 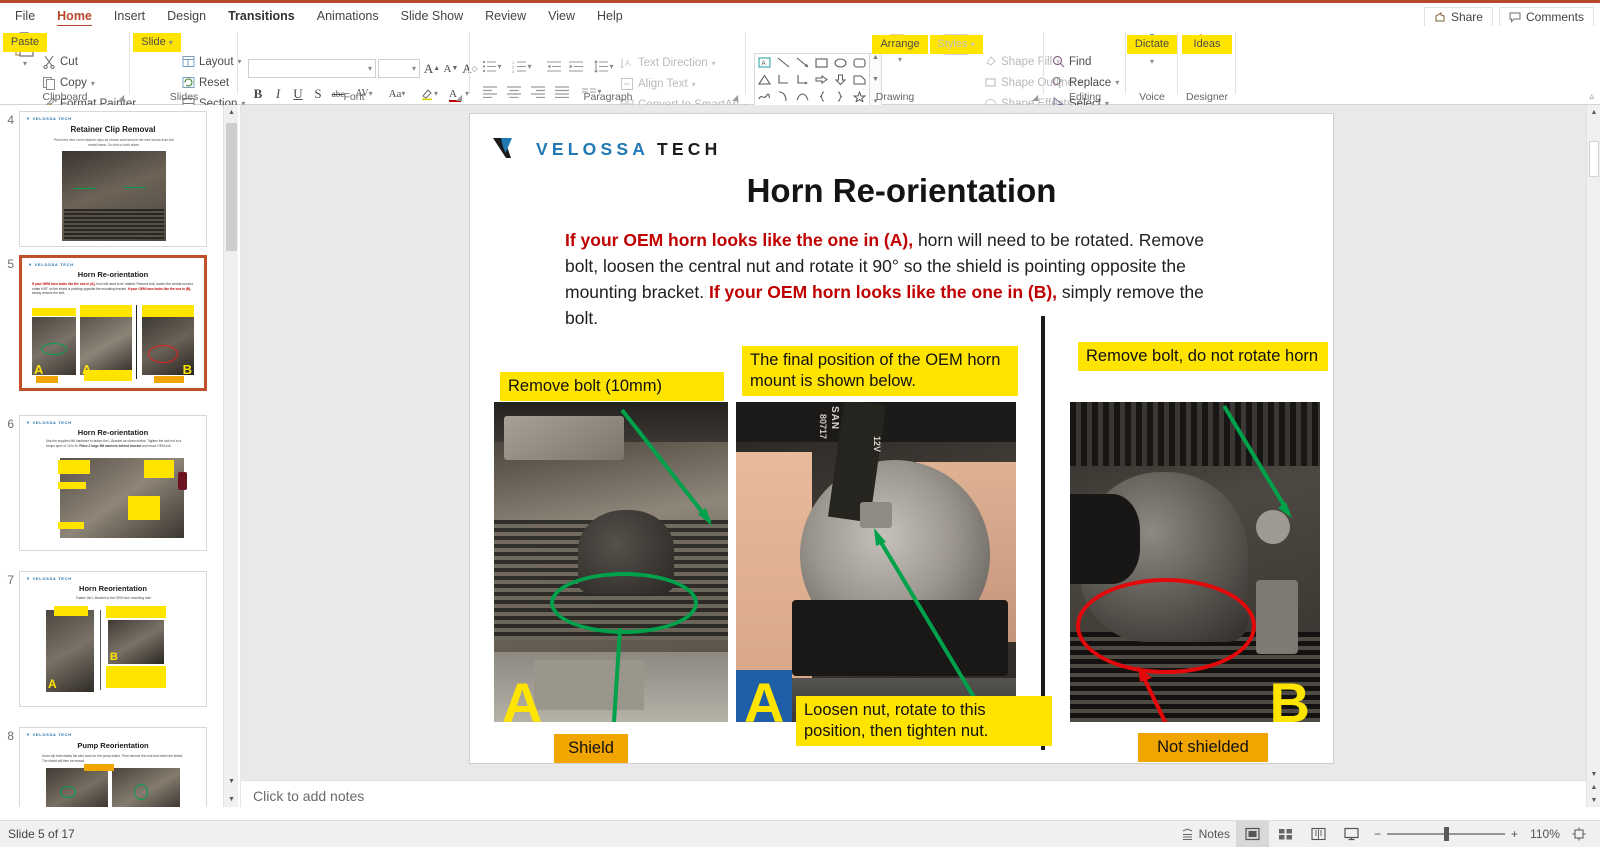 I want to click on callout-remove-bolt: Remove bolt (10mm), so click(x=612, y=386).